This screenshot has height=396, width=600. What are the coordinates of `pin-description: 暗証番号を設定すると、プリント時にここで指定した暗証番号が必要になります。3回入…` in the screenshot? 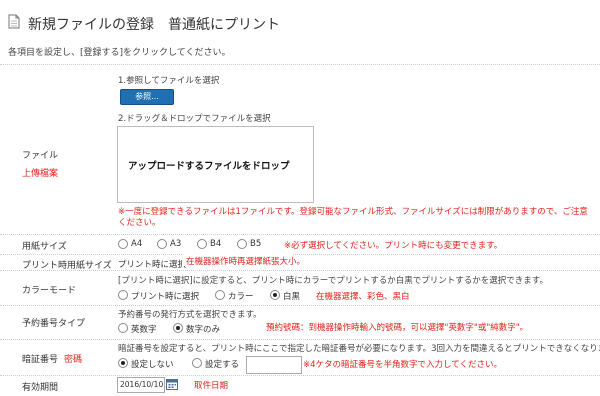 It's located at (359, 349).